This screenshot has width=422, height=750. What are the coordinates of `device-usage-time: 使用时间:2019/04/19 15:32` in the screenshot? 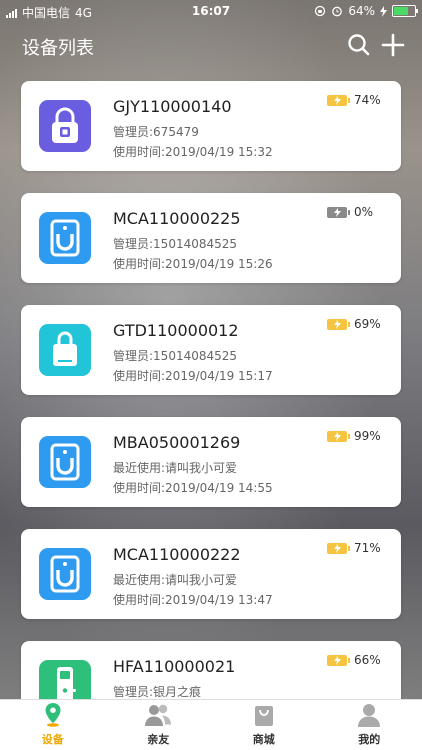 It's located at (193, 152).